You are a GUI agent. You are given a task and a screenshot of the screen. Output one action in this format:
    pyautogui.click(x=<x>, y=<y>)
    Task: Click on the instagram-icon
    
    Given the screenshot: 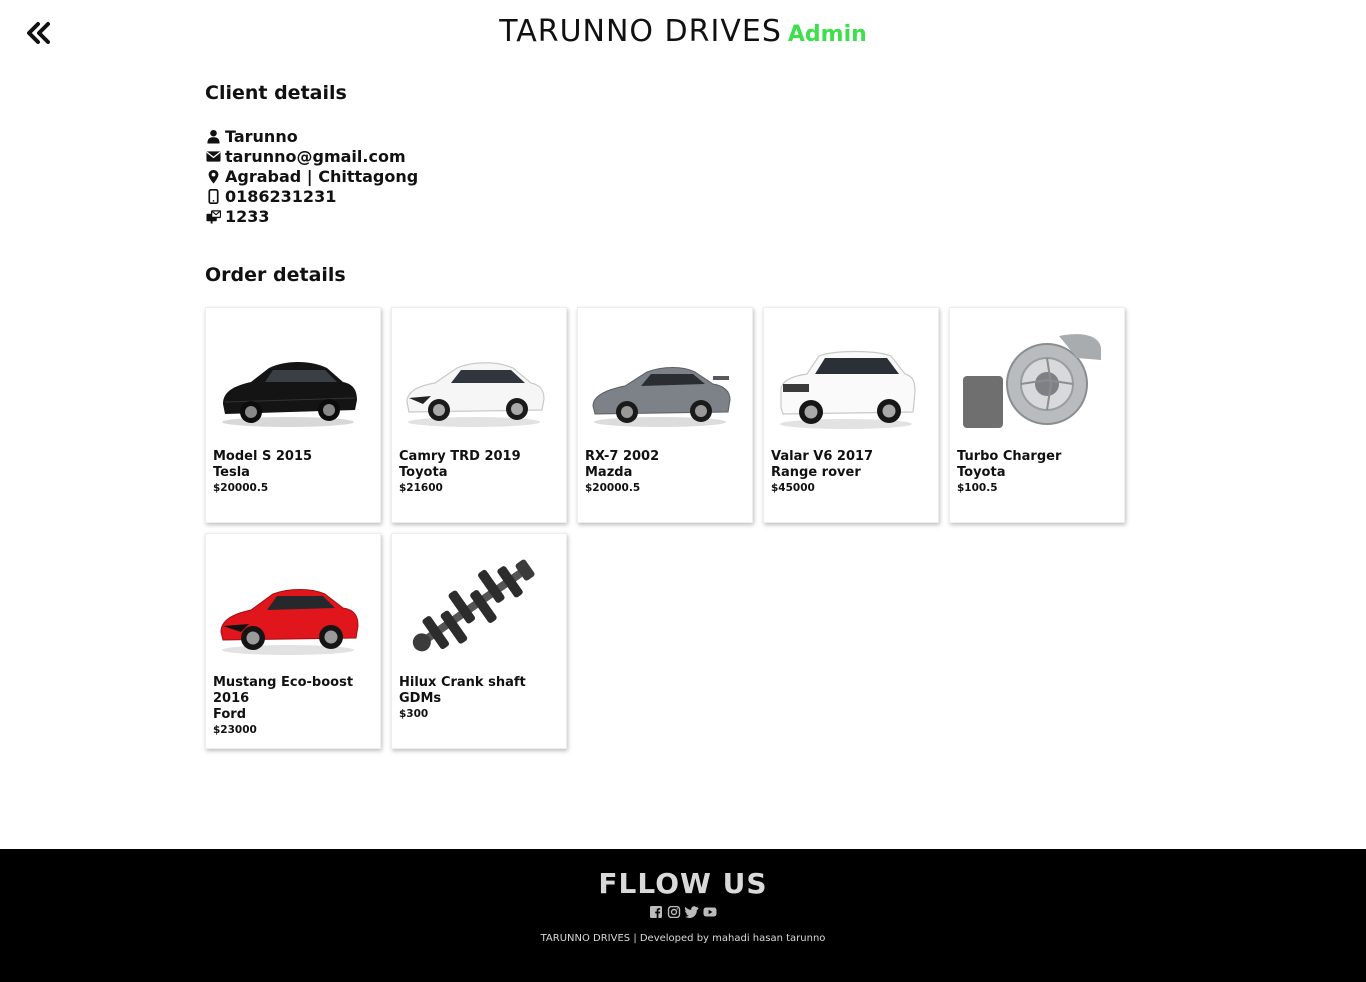 What is the action you would take?
    pyautogui.click(x=674, y=912)
    